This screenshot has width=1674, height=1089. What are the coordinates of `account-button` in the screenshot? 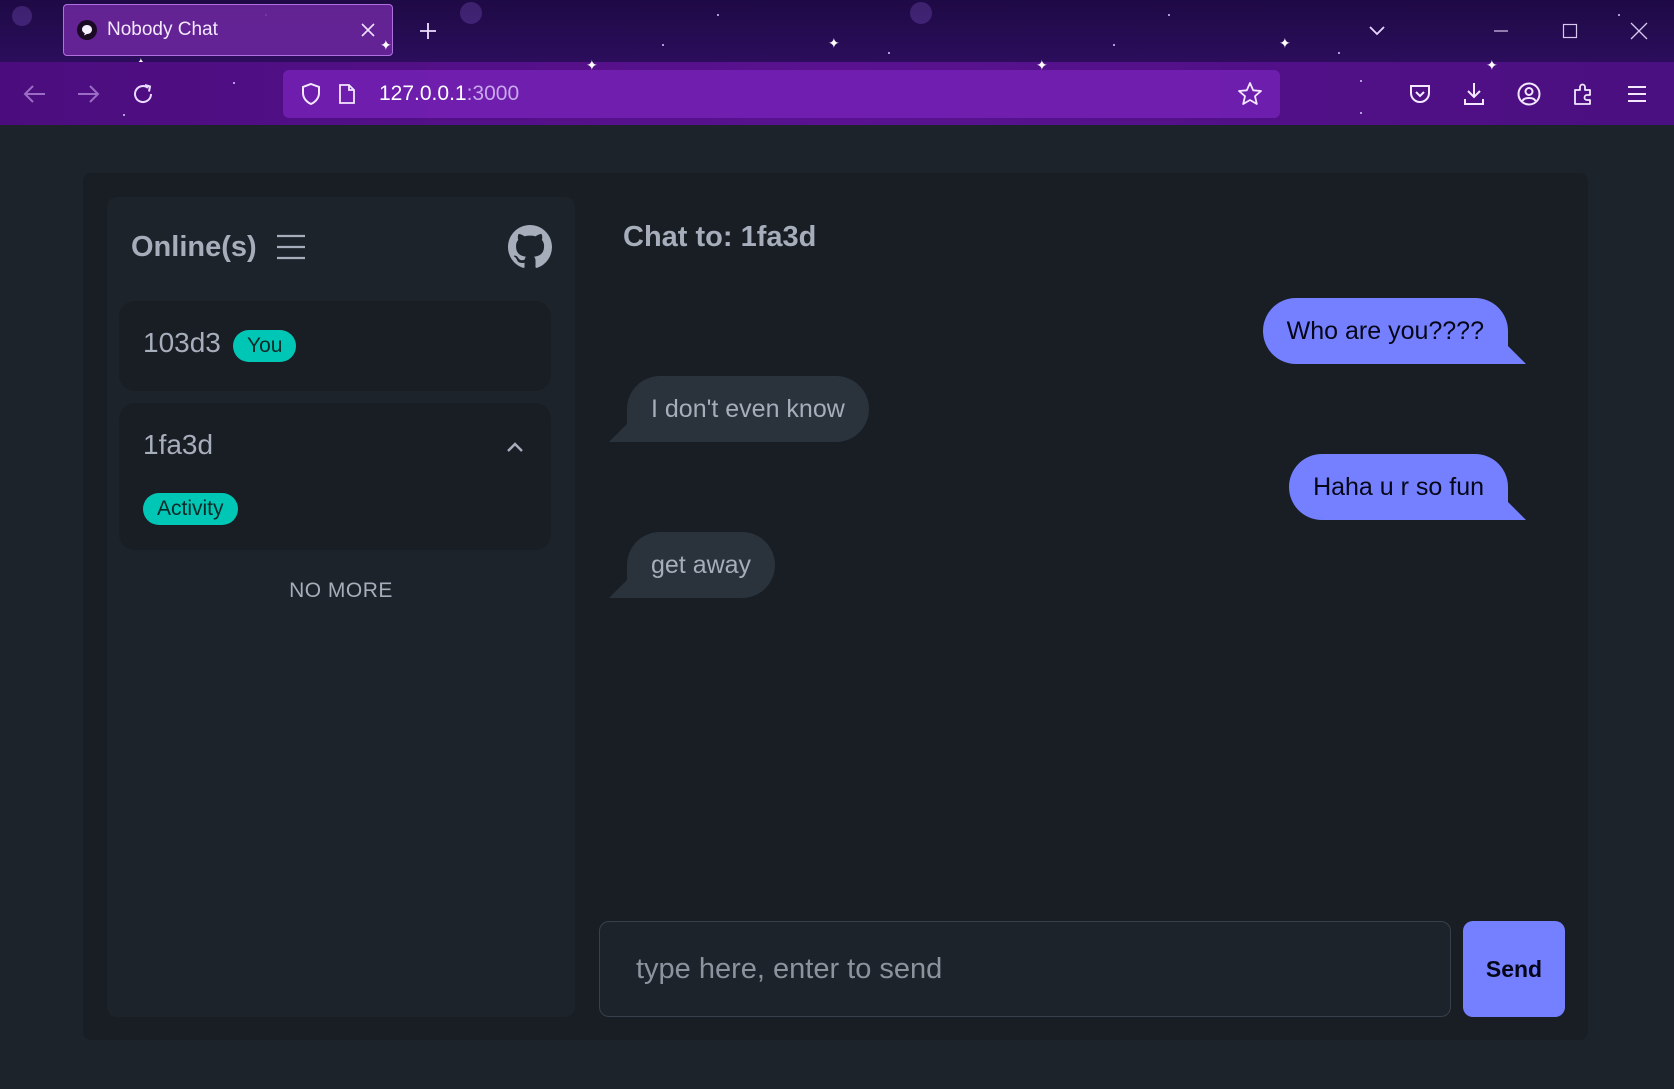 It's located at (1529, 94).